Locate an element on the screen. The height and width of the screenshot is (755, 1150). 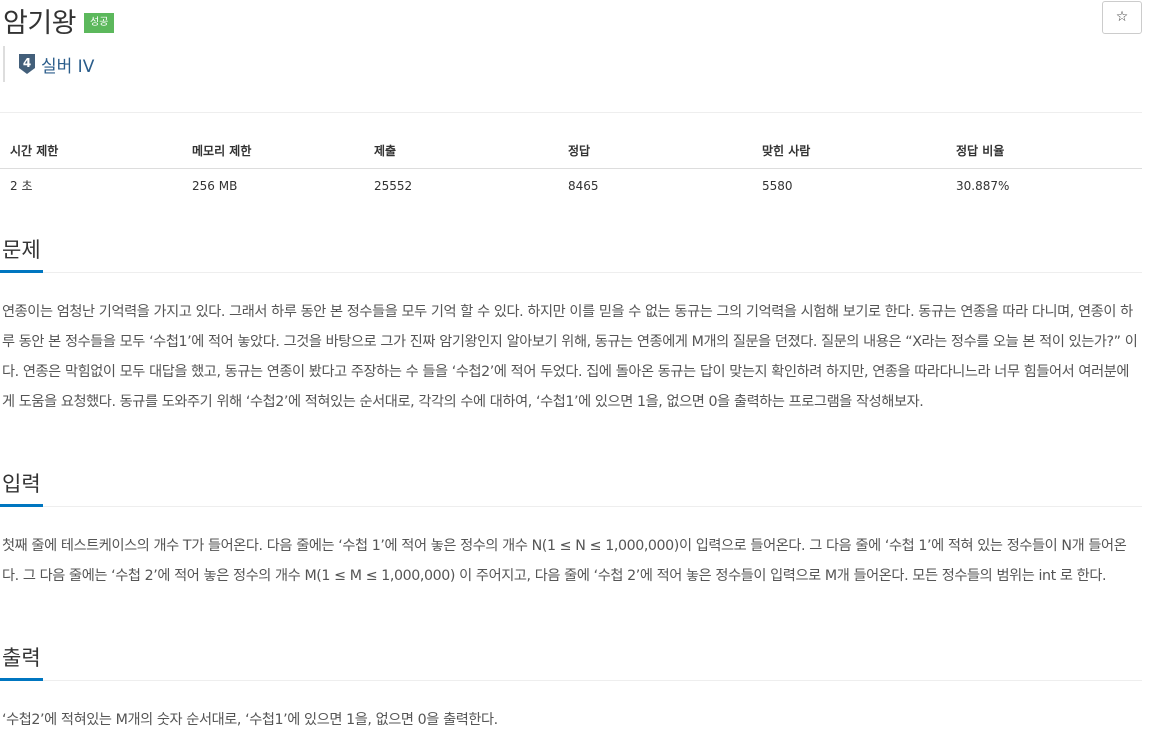
star-button: ☆ is located at coordinates (1122, 17).